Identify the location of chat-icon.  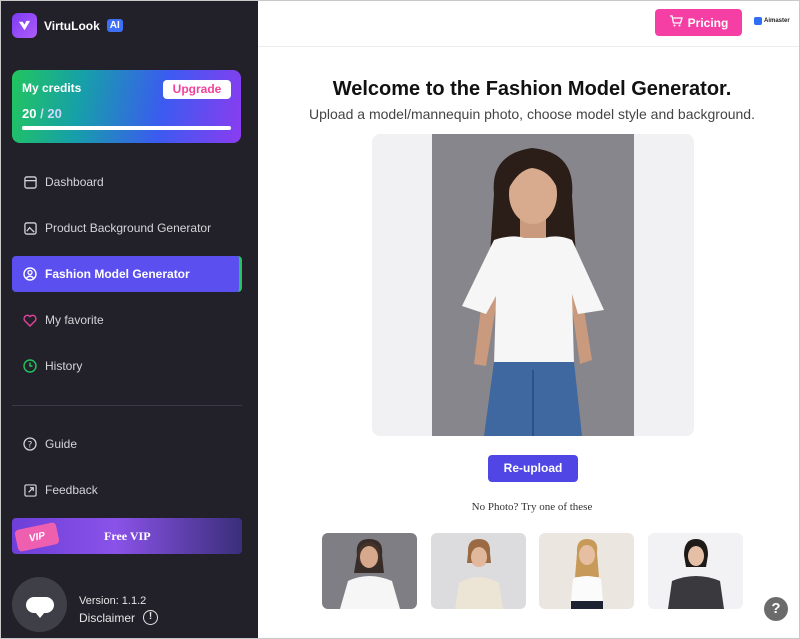
(39, 607).